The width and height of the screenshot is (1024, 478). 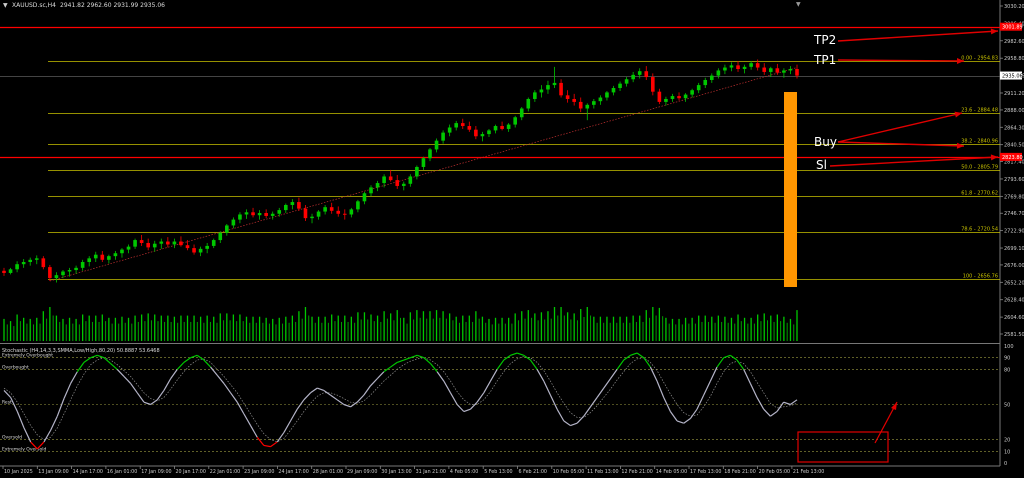 What do you see at coordinates (1014, 7) in the screenshot?
I see `price-axis-label: 3030.20` at bounding box center [1014, 7].